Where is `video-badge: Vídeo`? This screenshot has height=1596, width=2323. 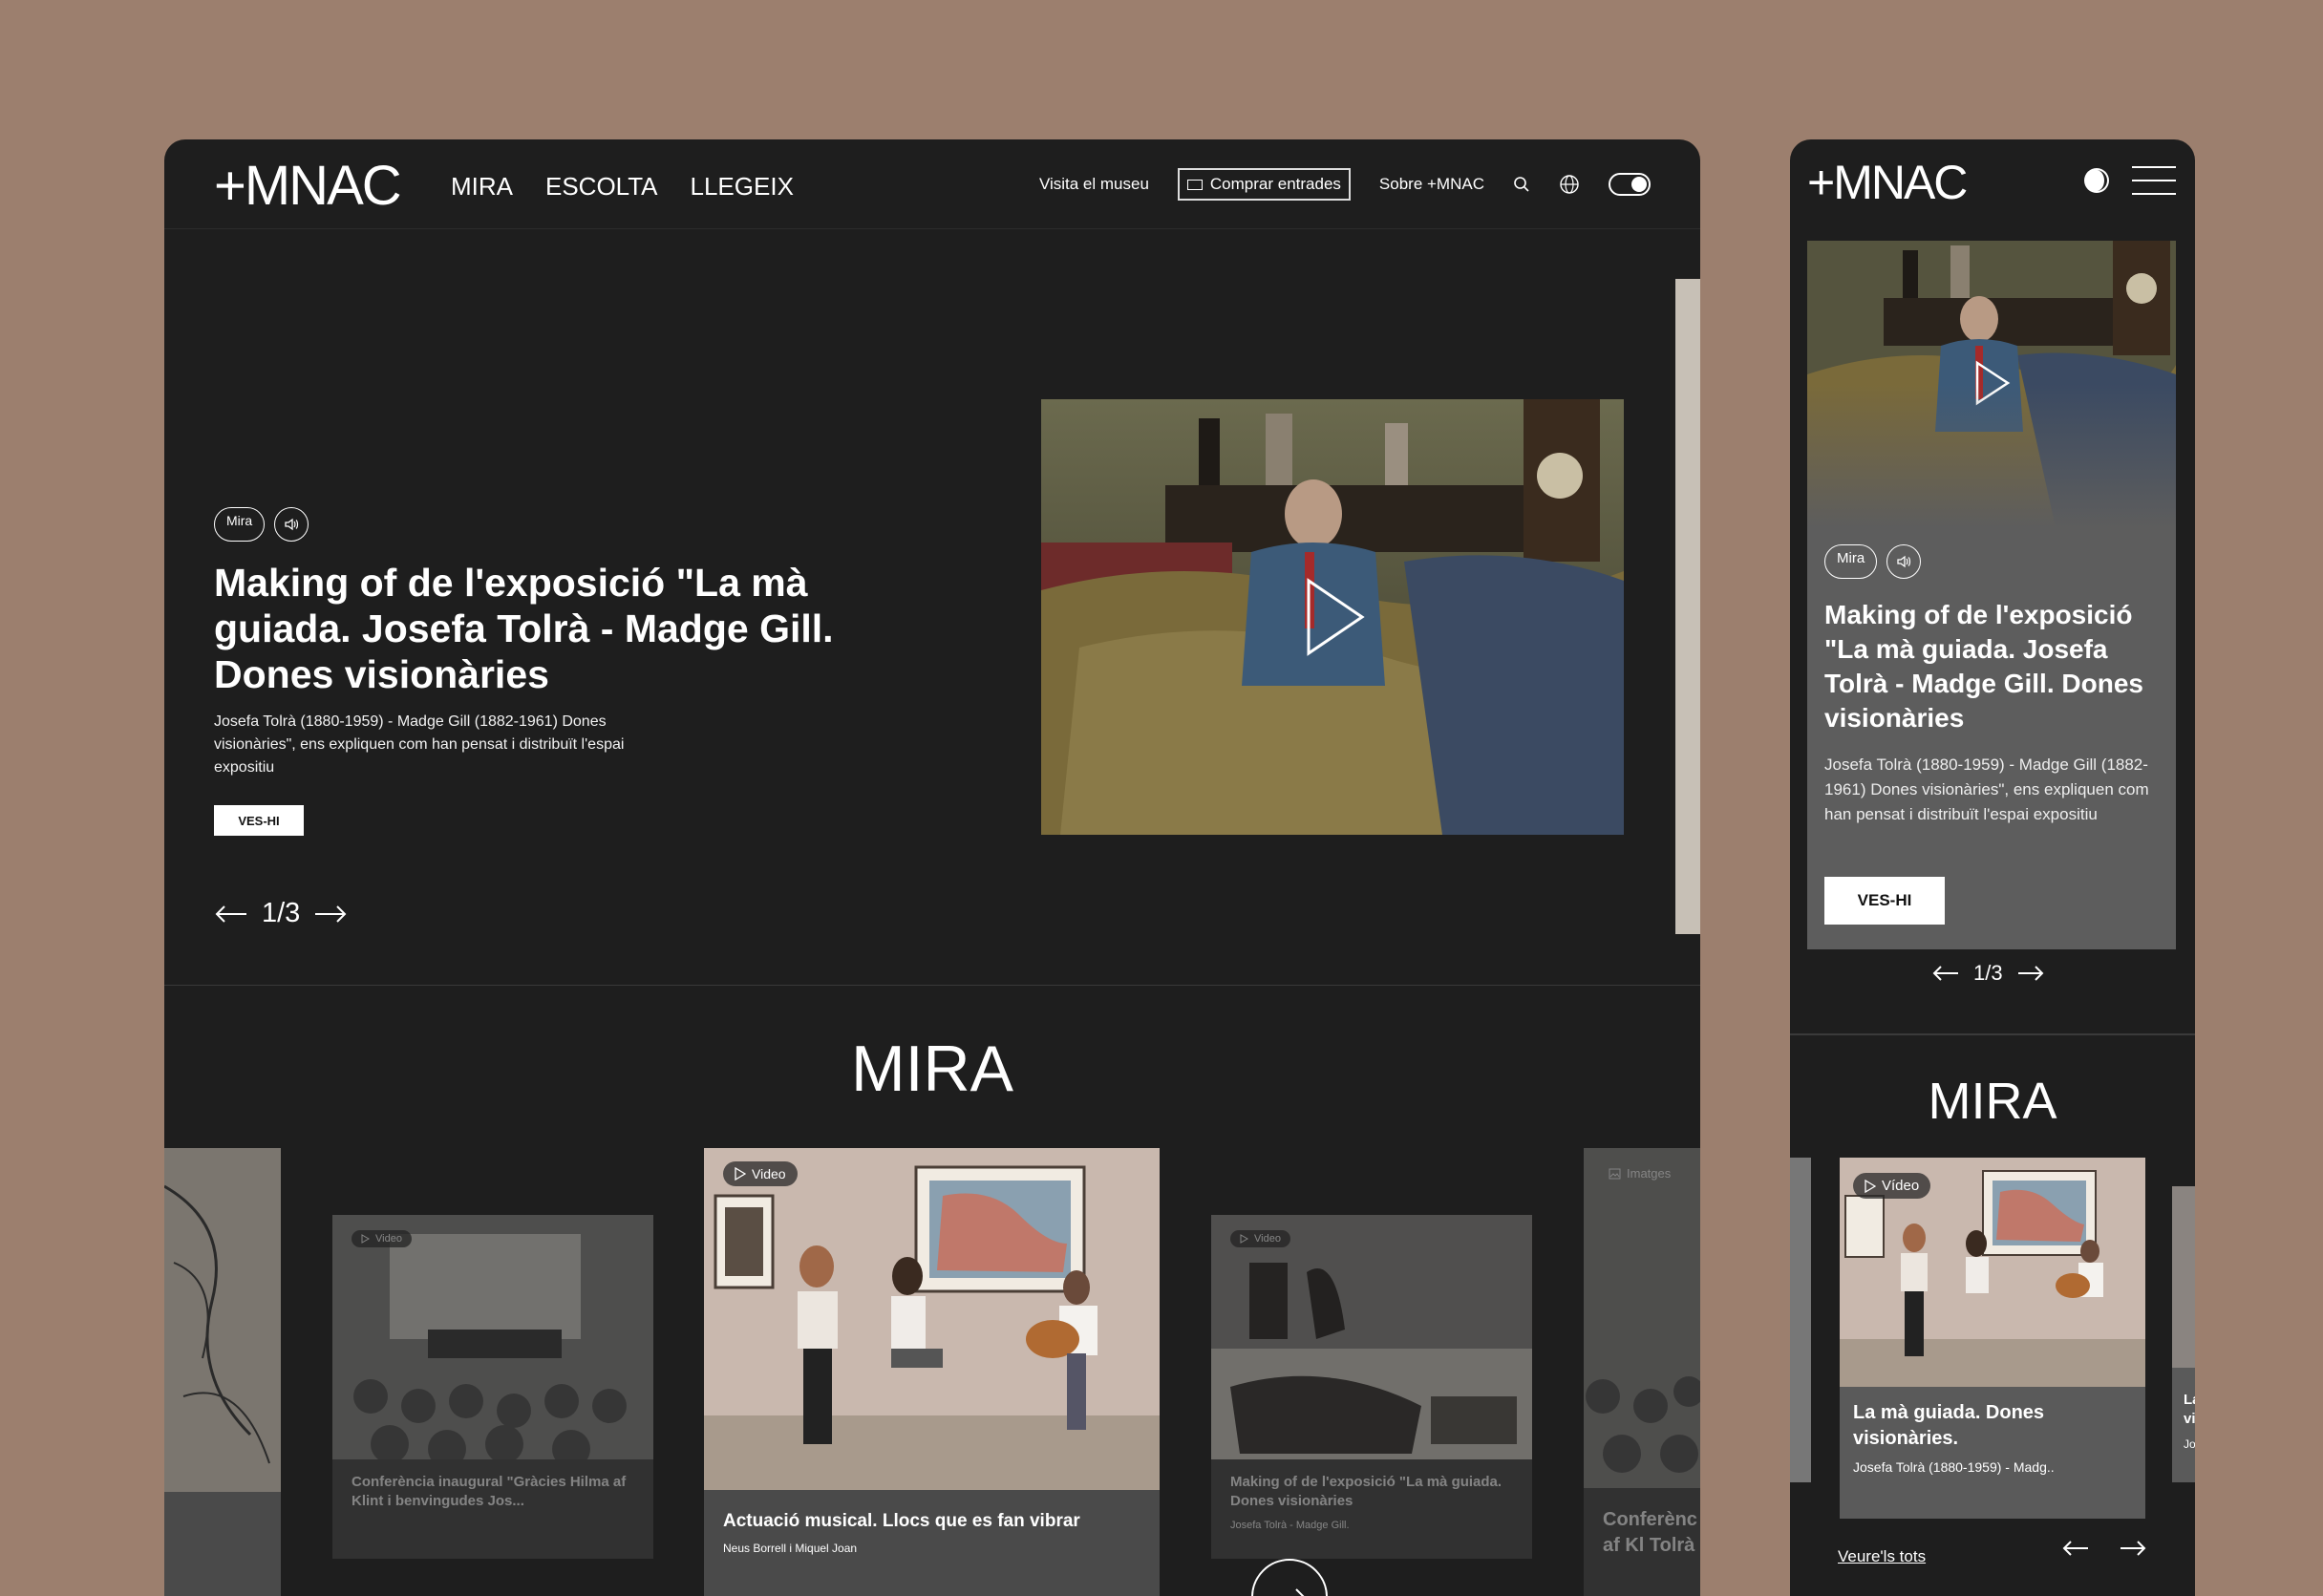 video-badge: Vídeo is located at coordinates (1892, 1186).